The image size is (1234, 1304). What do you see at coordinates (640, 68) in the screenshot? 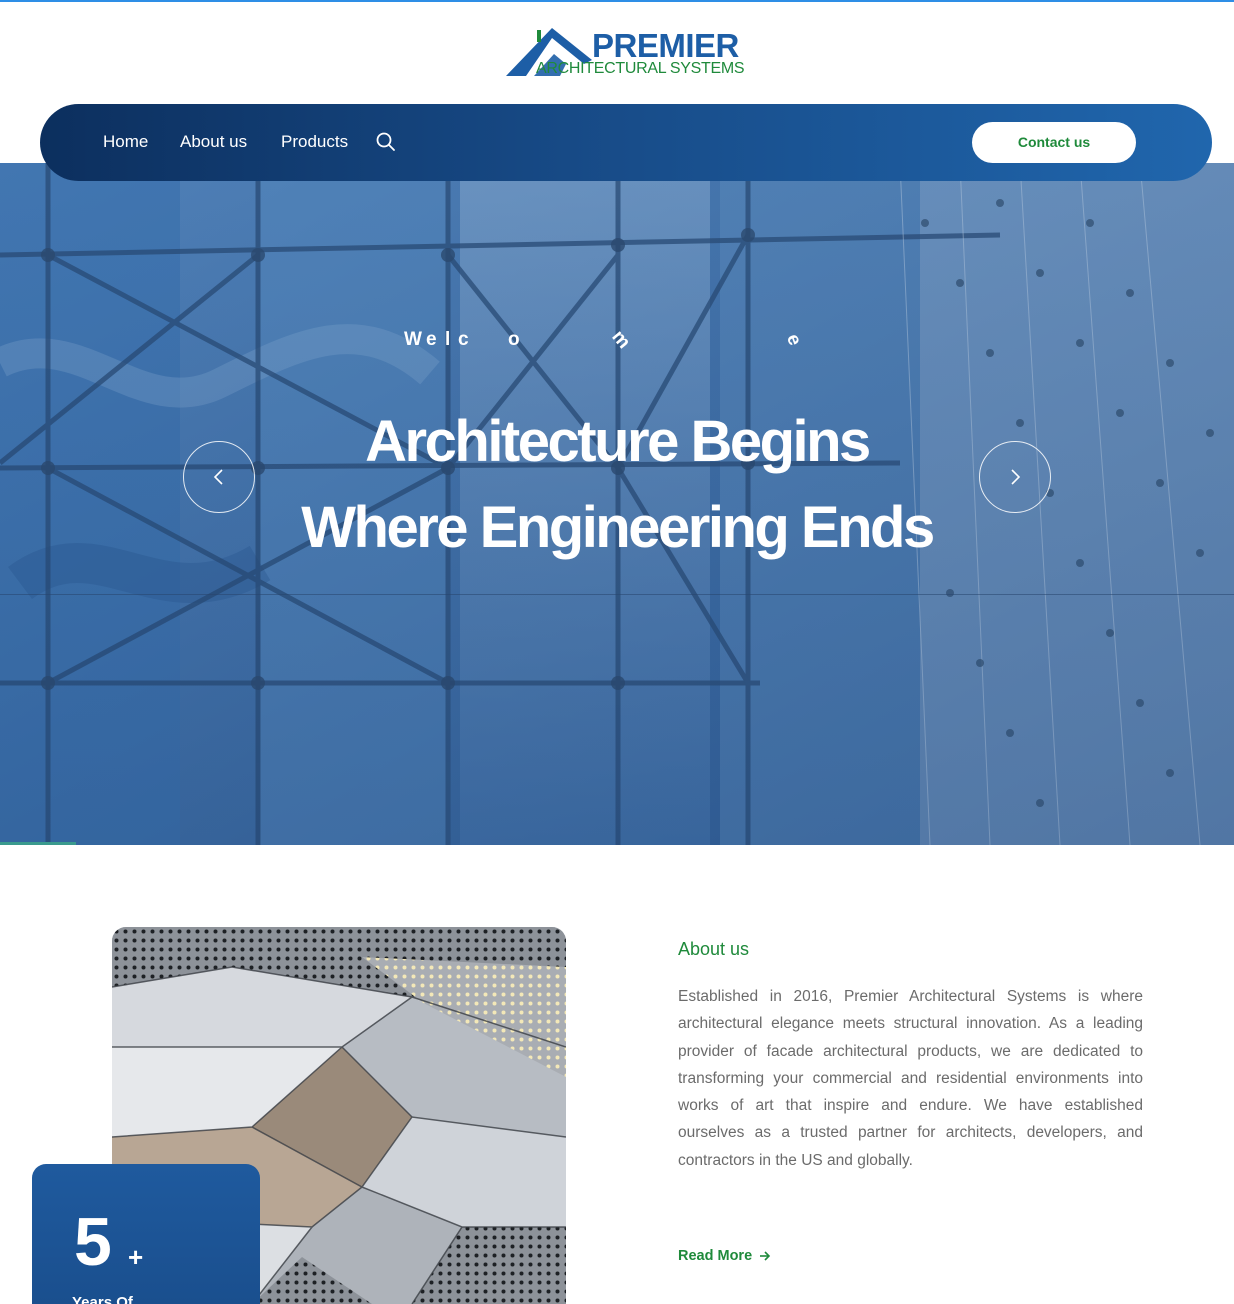
I see `logo-subtitle: ARCHITECTURAL SYSTEMS` at bounding box center [640, 68].